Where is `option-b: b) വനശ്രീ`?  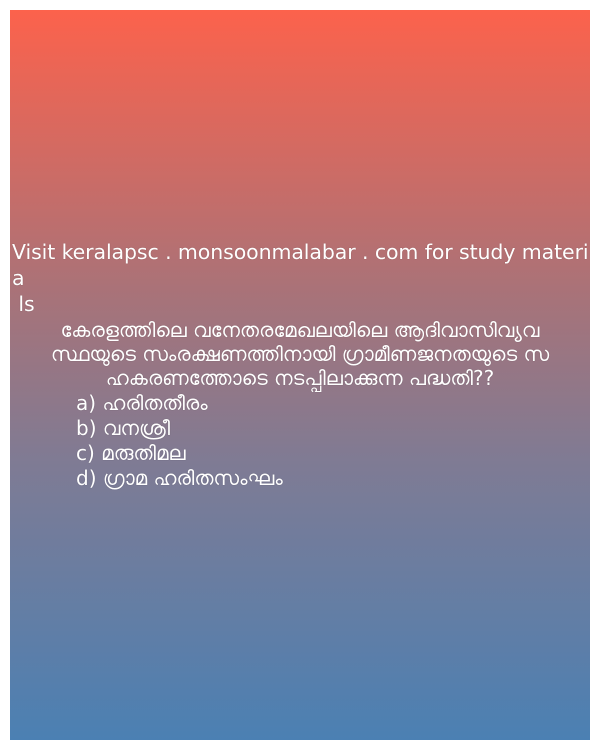
option-b: b) വനശ്രീ is located at coordinates (123, 428).